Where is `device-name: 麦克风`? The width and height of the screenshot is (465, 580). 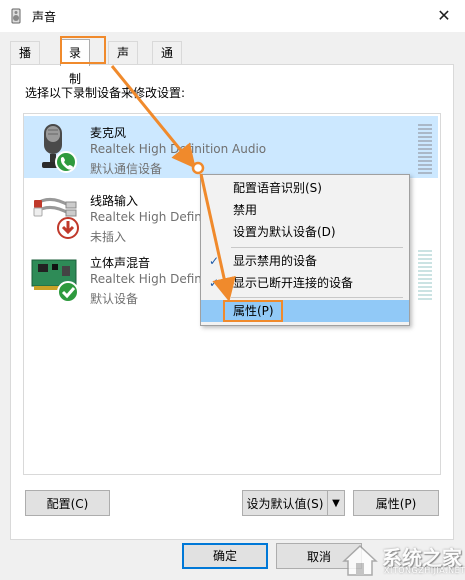
device-name: 麦克风 is located at coordinates (108, 133).